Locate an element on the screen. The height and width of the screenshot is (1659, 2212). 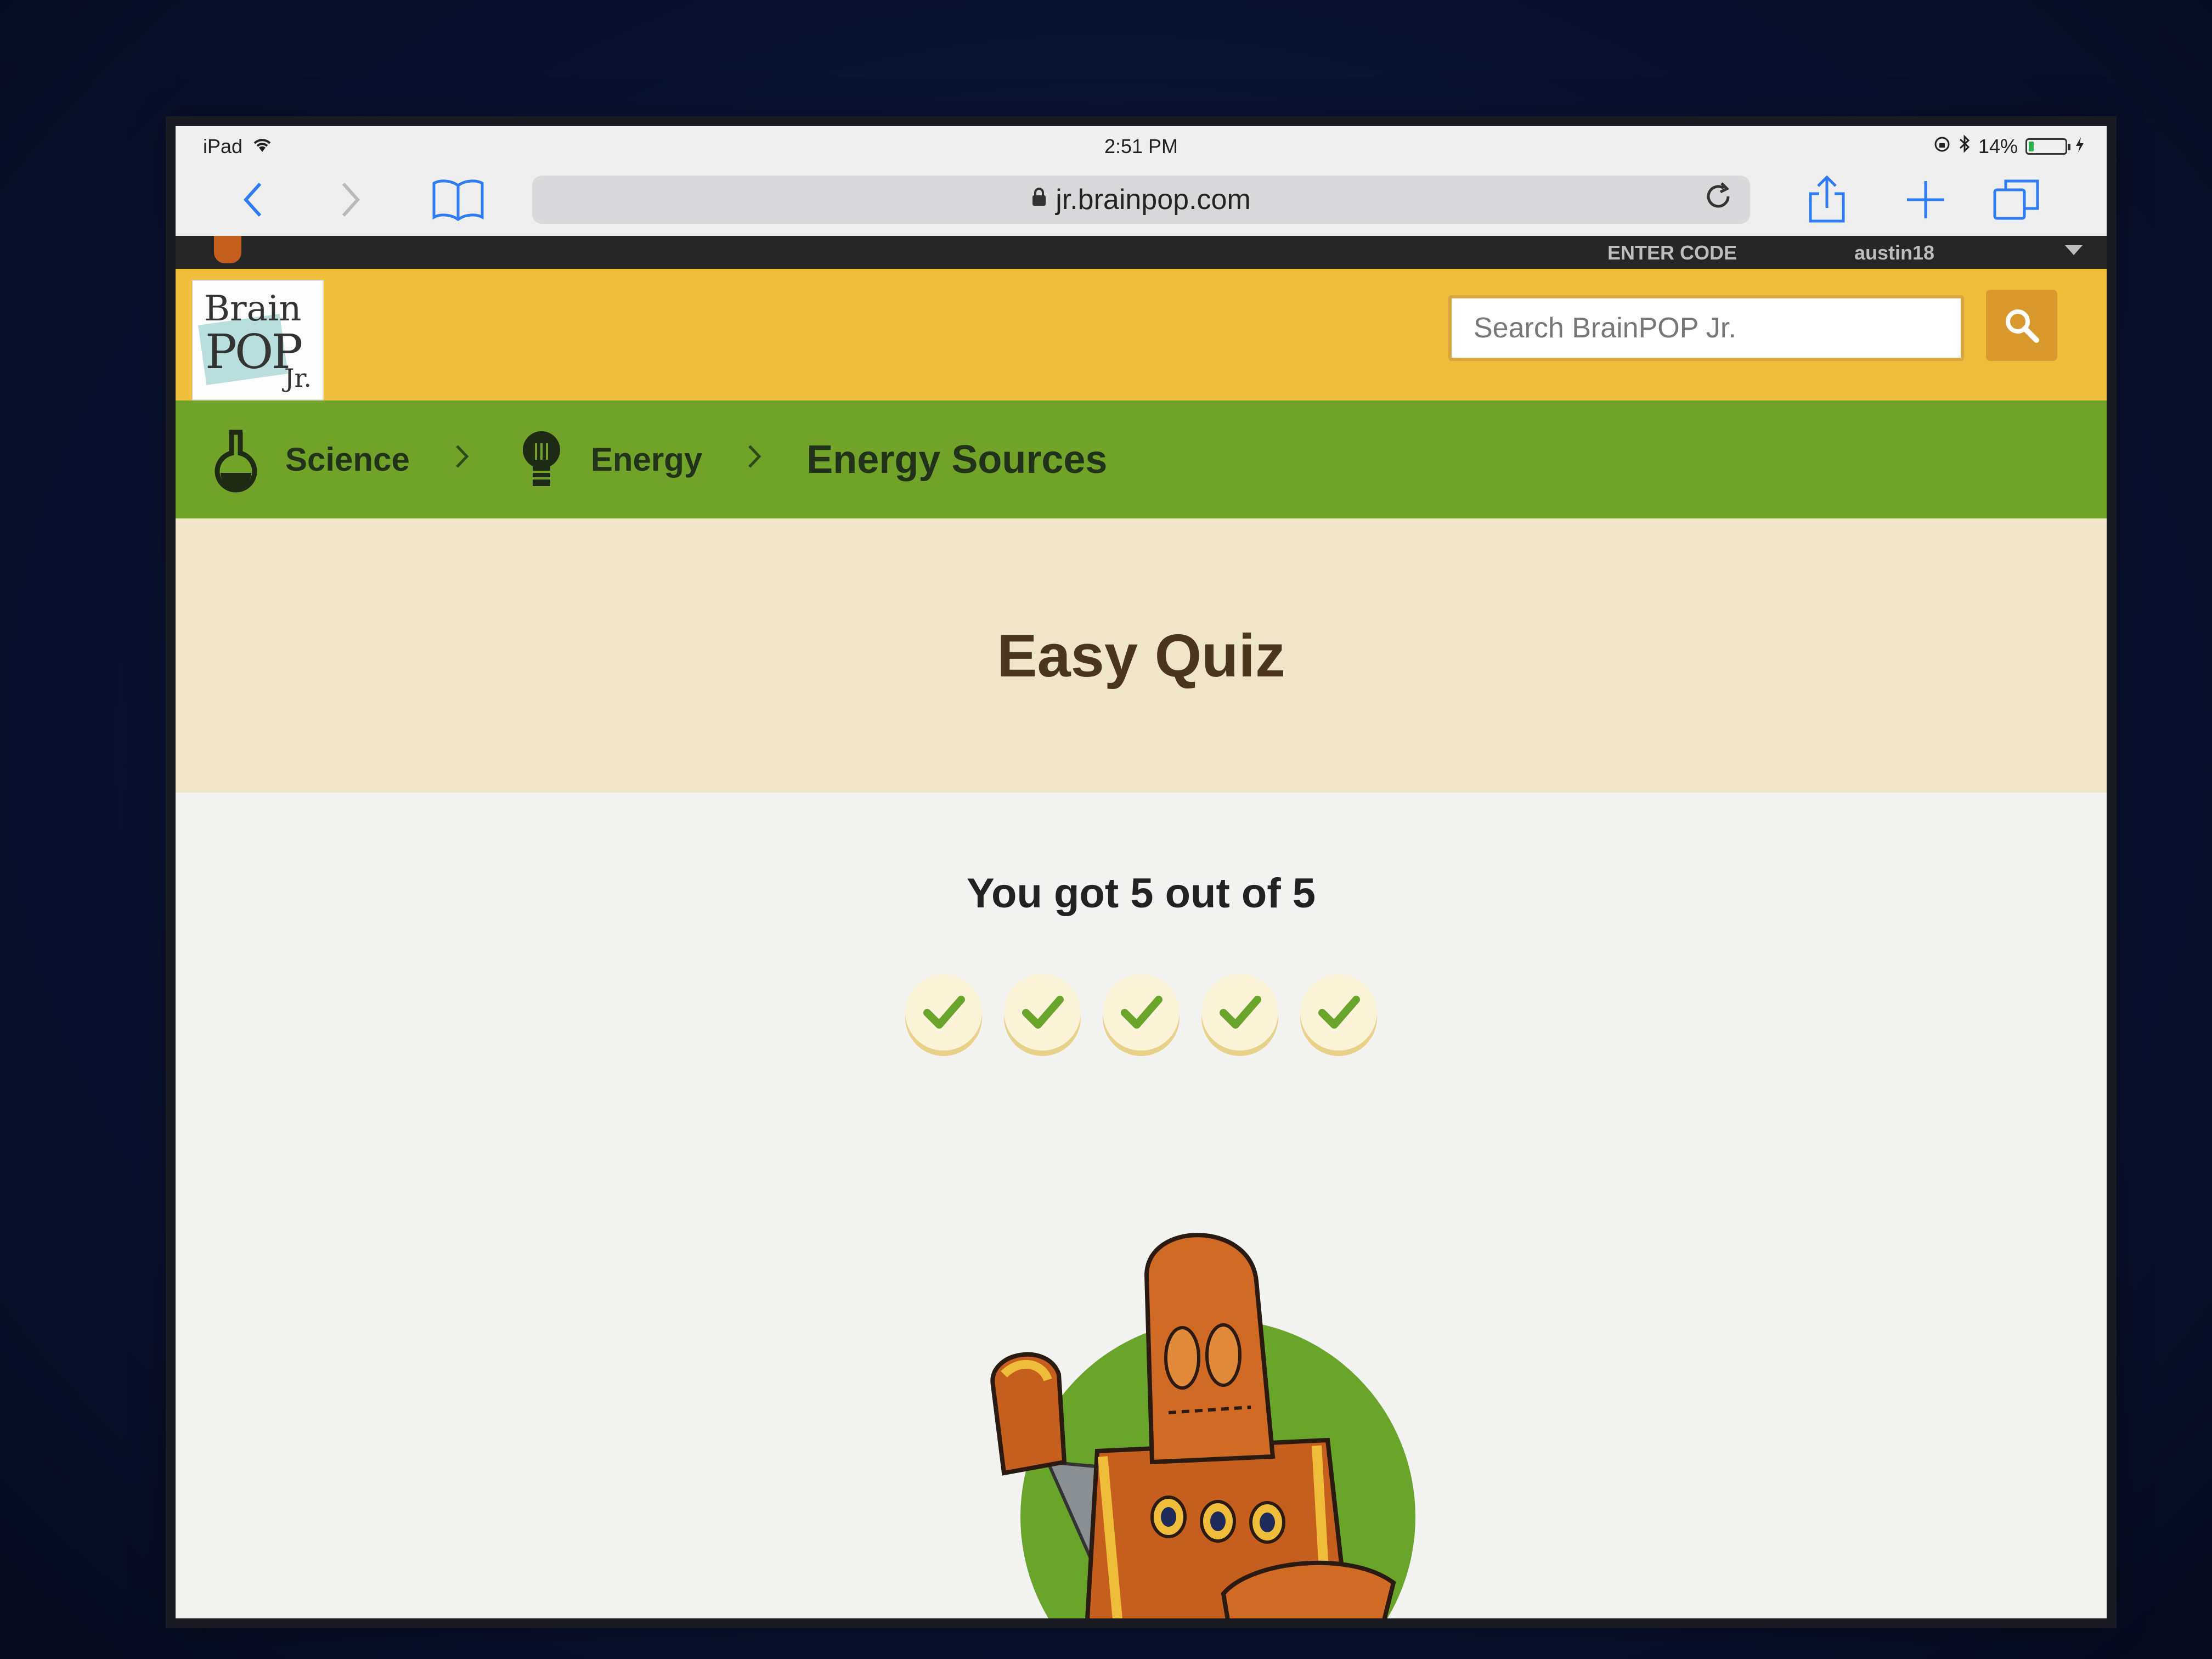
back-button is located at coordinates (252, 200).